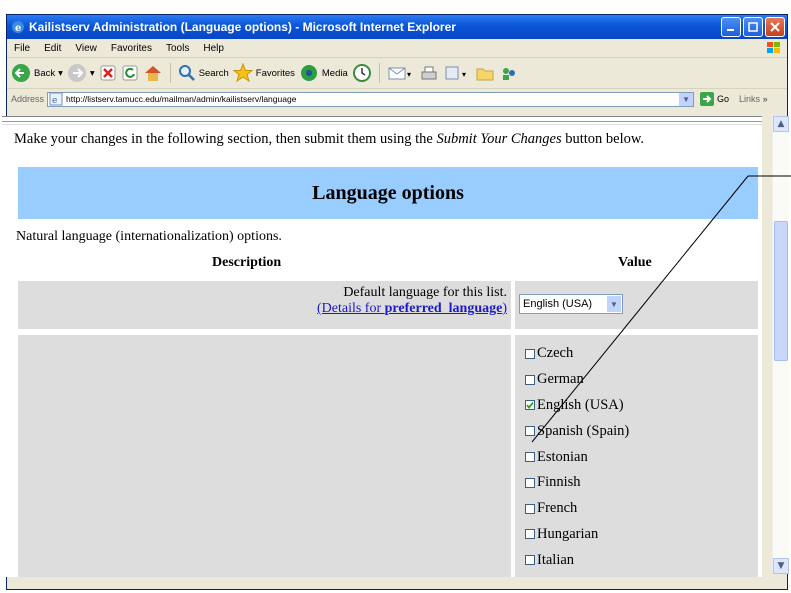 The width and height of the screenshot is (791, 593). I want to click on section-header: Language options, so click(388, 193).